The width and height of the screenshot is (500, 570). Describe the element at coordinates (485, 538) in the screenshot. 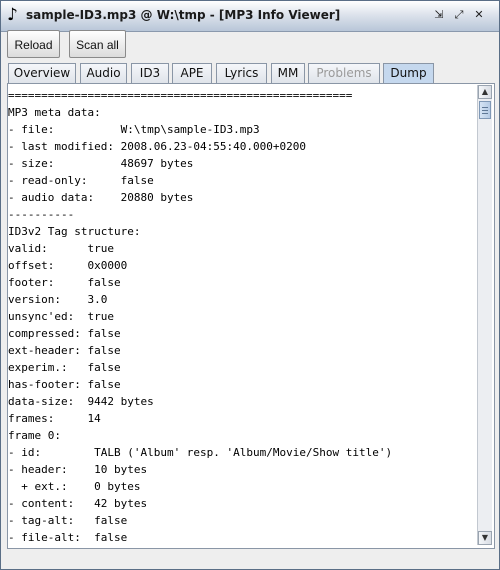

I see `scroll-down-arrow-icon: ▼` at that location.